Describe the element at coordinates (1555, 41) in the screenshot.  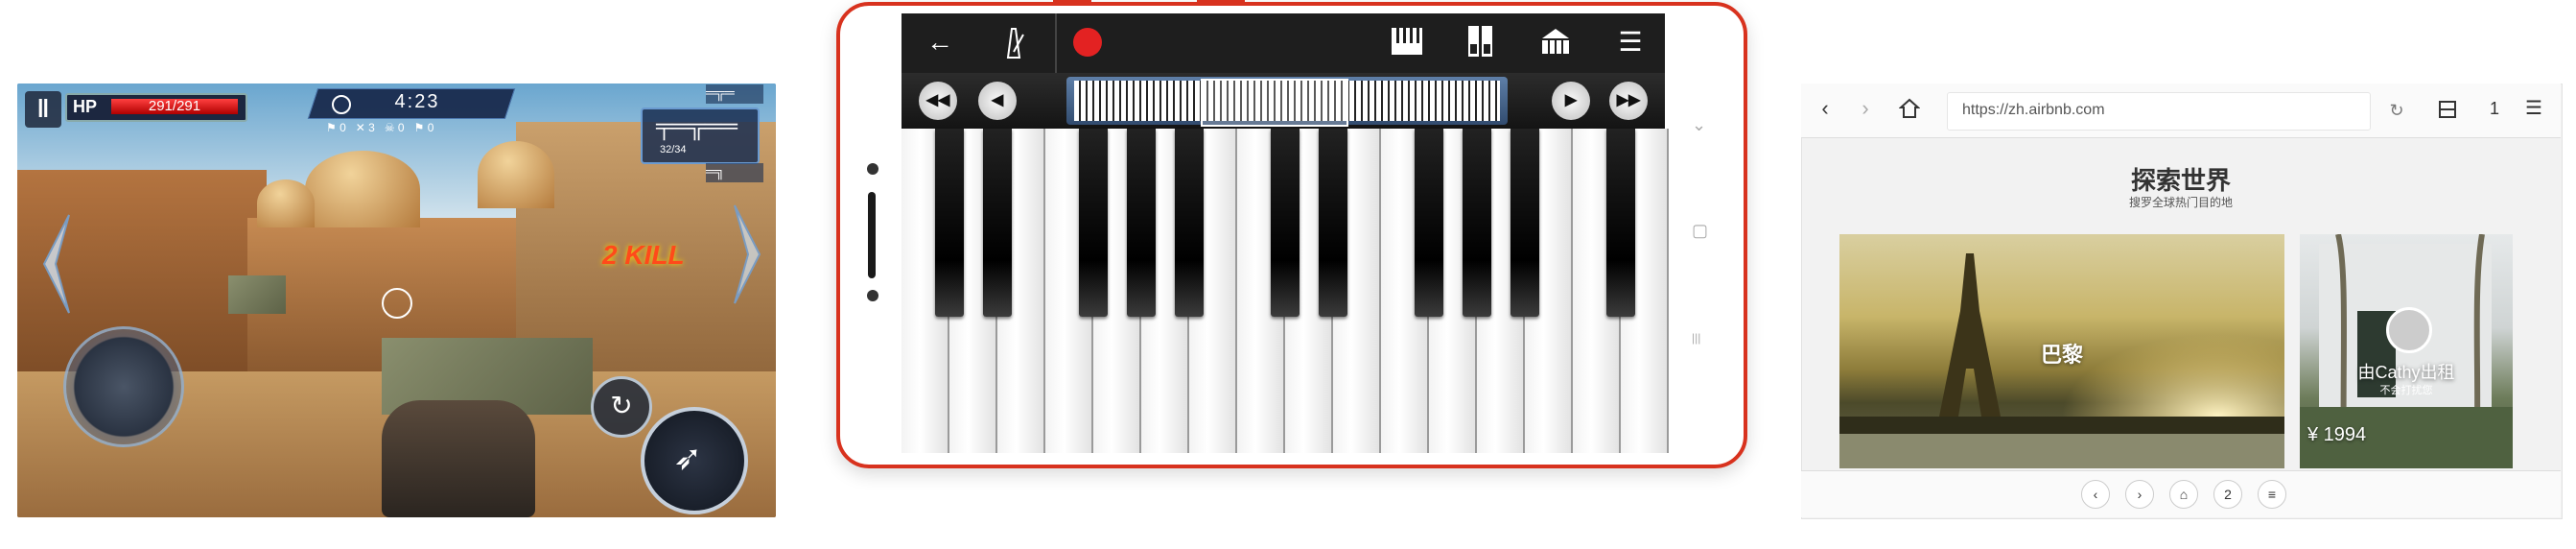
I see `piano-icon` at that location.